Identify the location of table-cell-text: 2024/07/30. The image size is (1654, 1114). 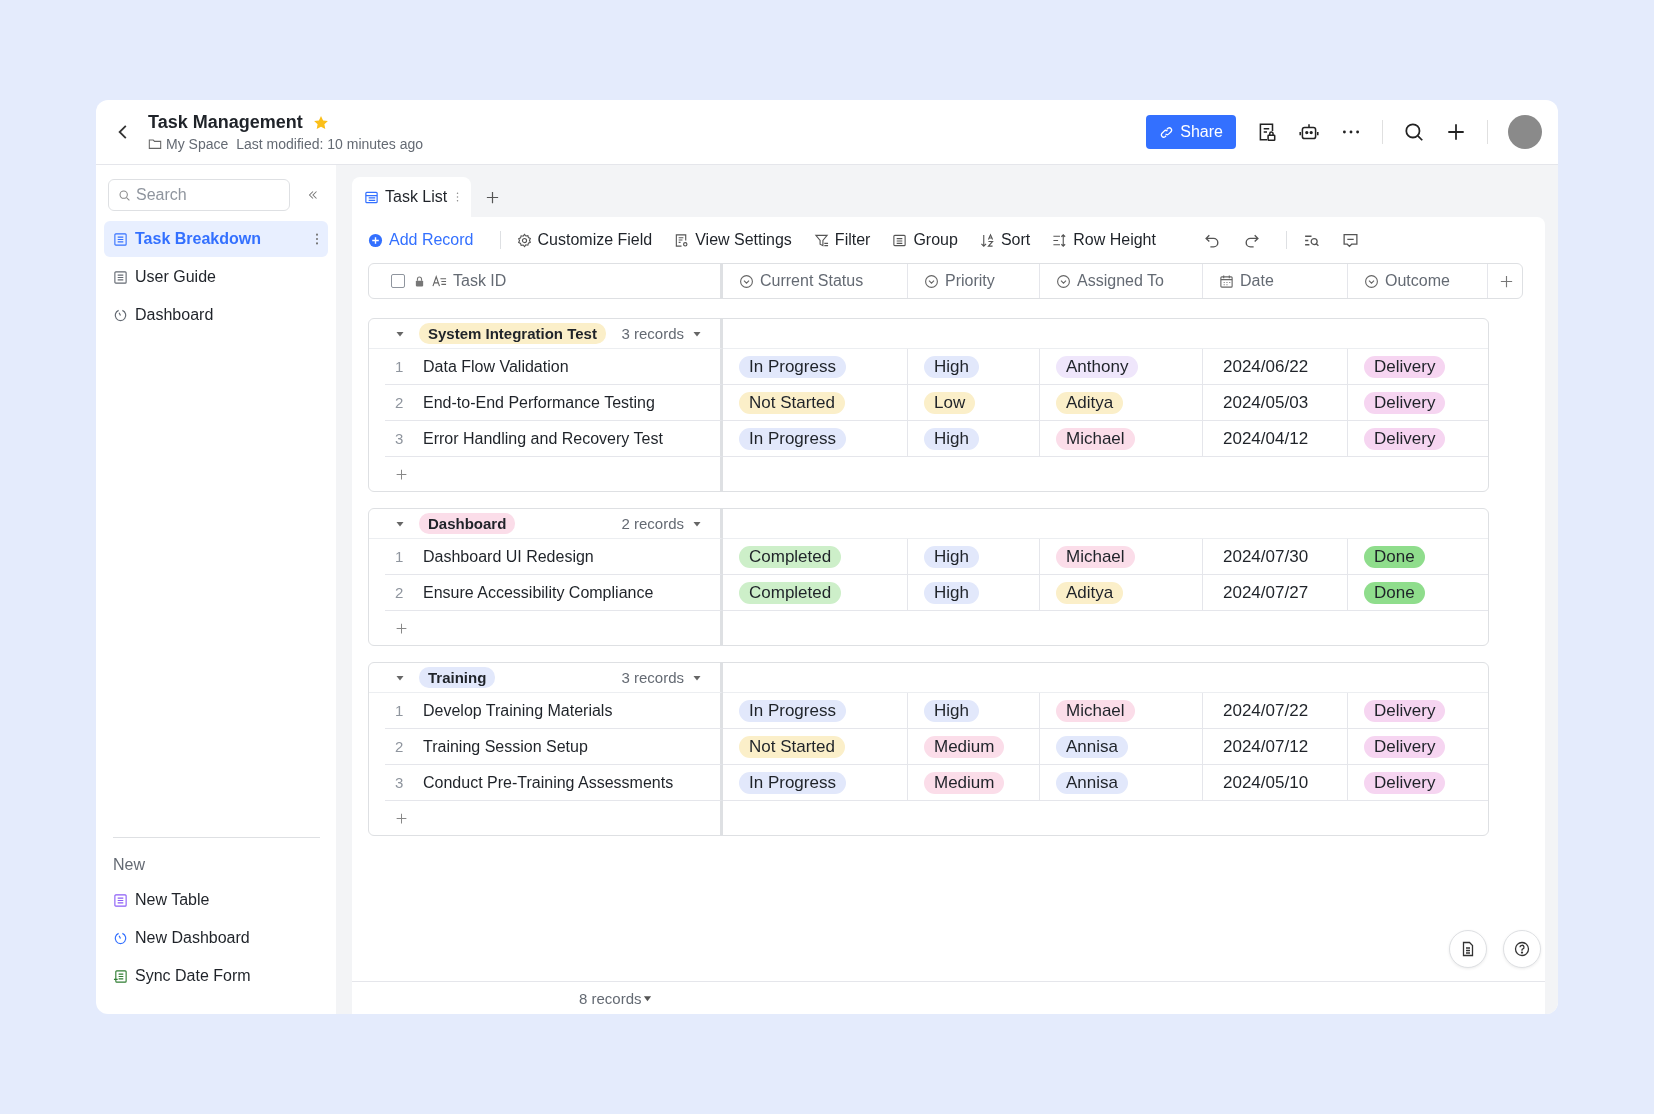
(1265, 556).